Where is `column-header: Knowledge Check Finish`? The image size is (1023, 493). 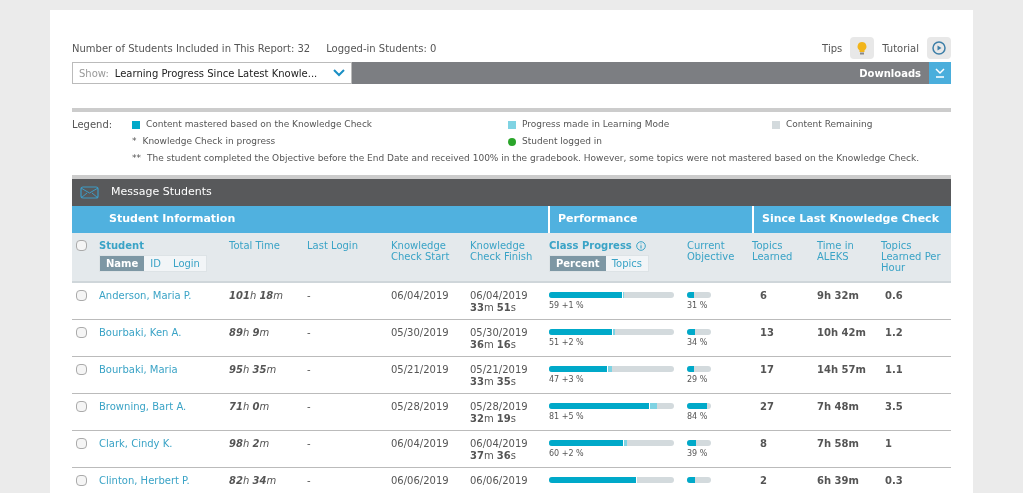 column-header: Knowledge Check Finish is located at coordinates (509, 260).